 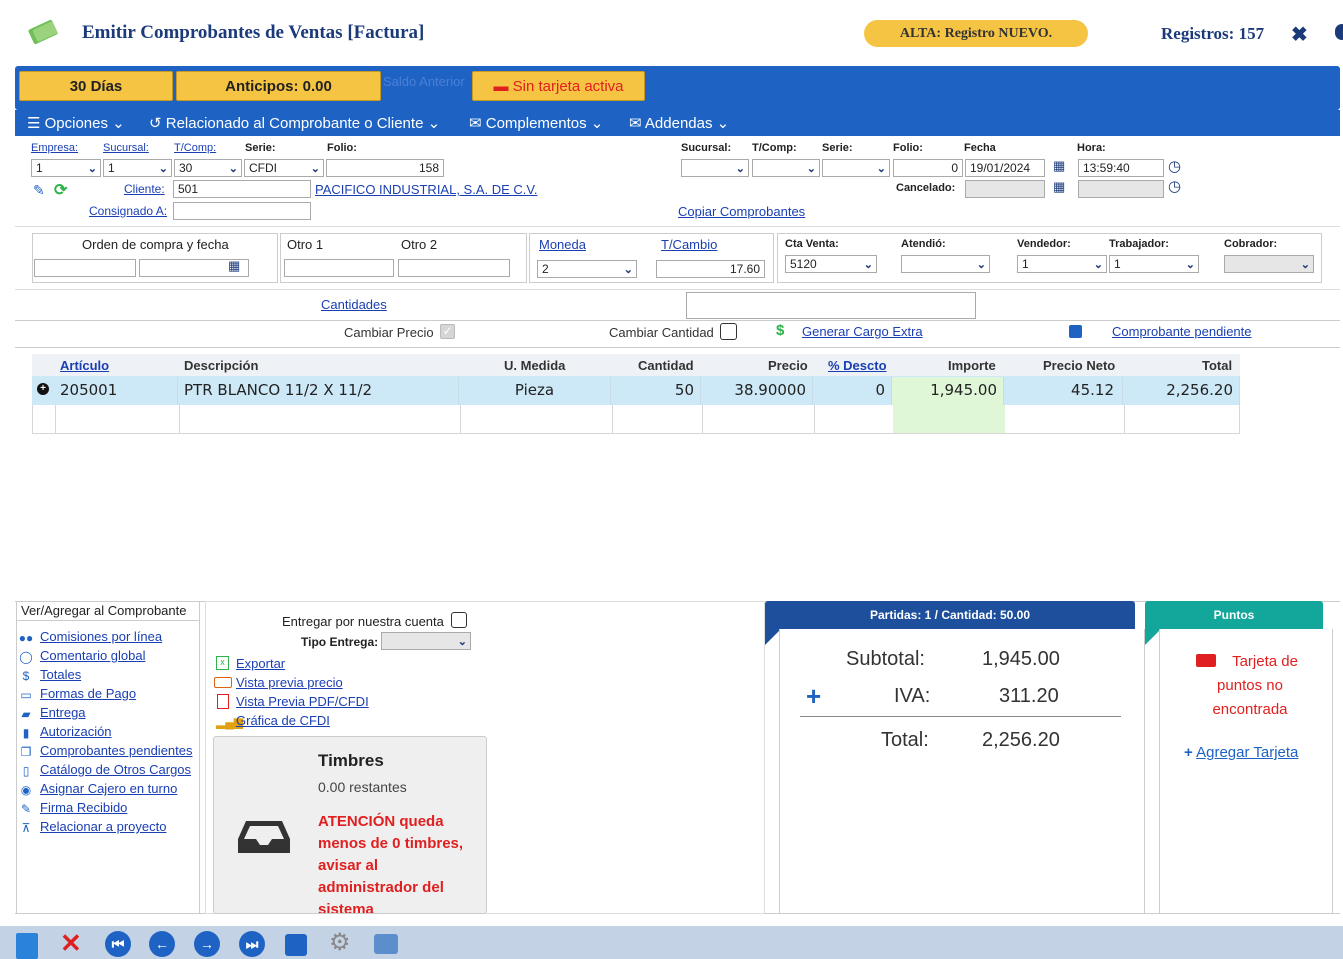 I want to click on side-catalogo: Catálogo de Otros Cargos, so click(x=115, y=769).